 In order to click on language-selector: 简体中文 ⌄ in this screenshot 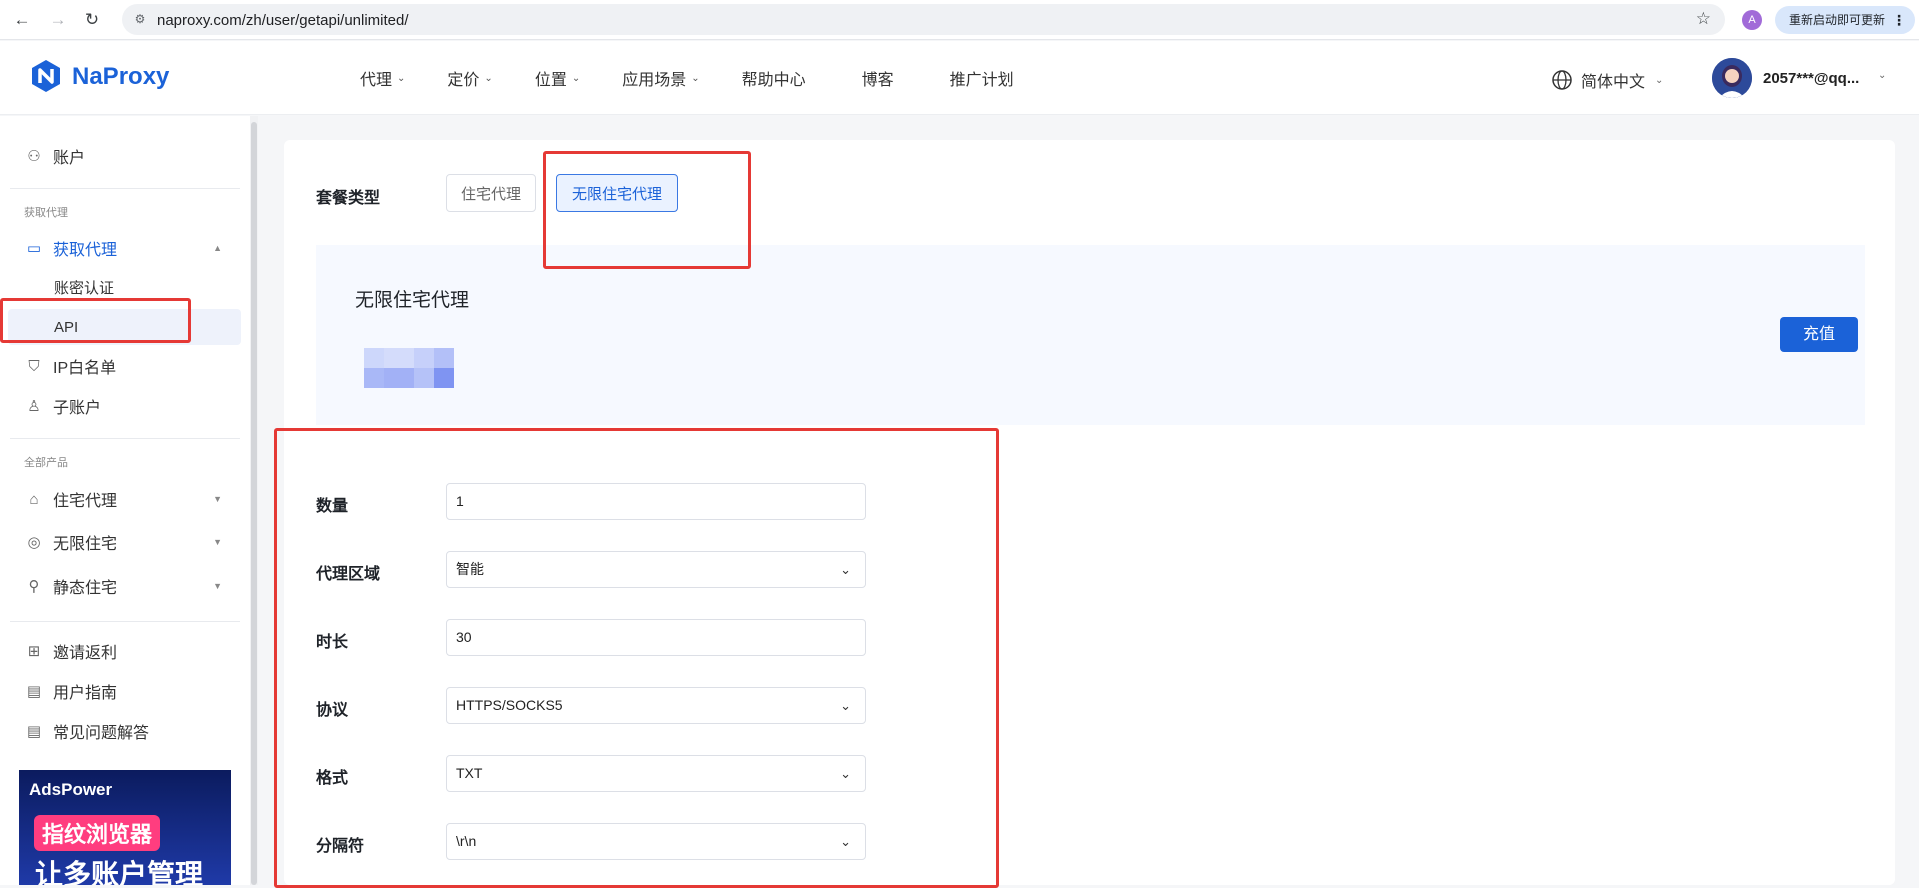, I will do `click(1607, 80)`.